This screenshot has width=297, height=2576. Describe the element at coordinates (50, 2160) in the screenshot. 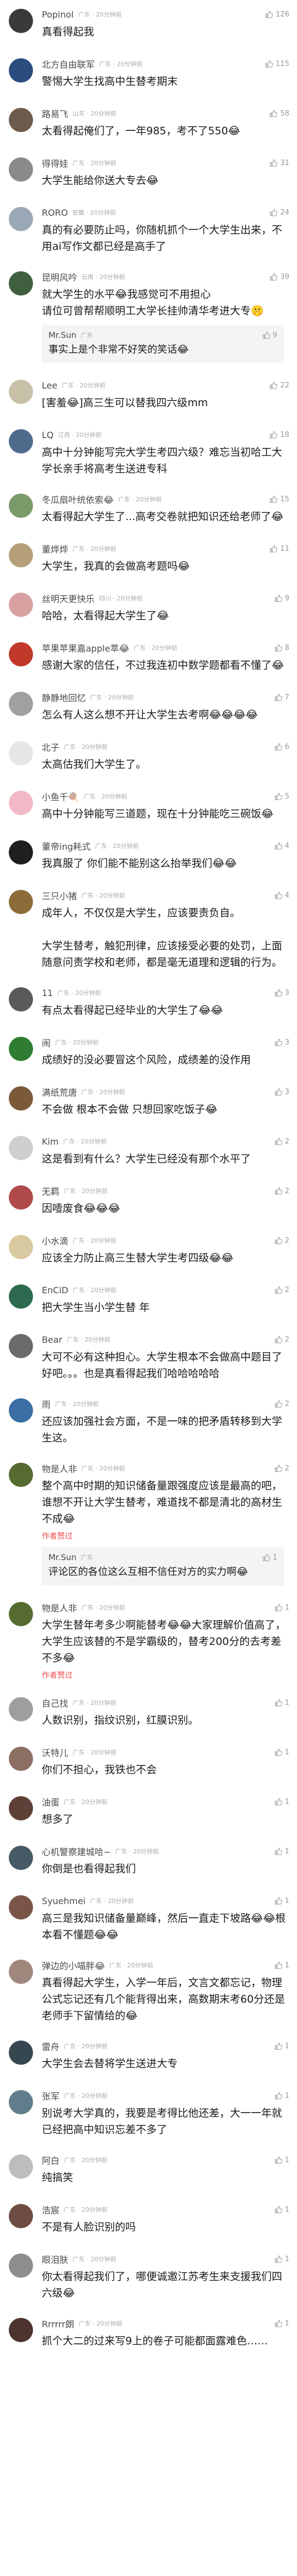

I see `commenter-name: 阿白` at that location.